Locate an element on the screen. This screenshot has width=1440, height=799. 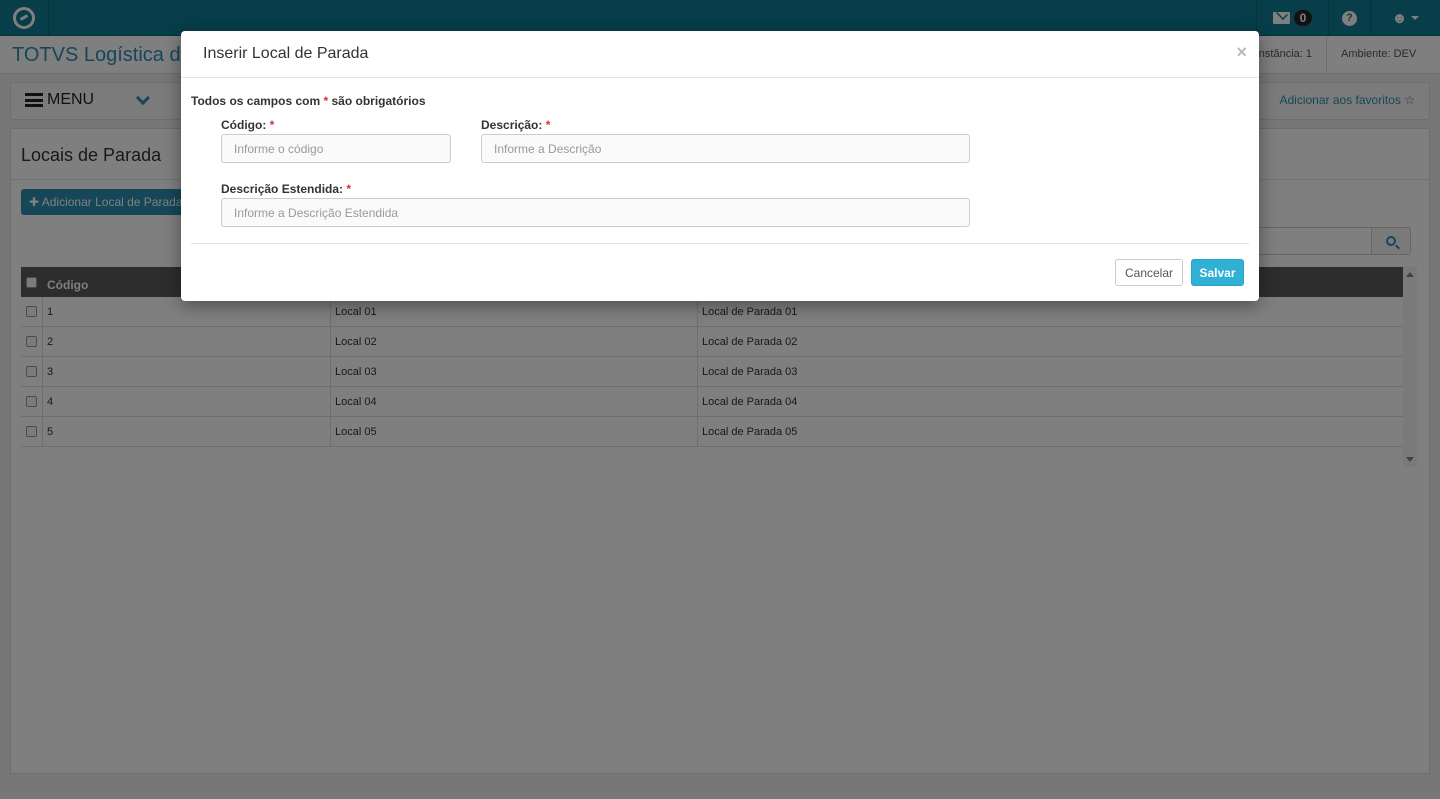
cancel-button: Cancelar is located at coordinates (1149, 272).